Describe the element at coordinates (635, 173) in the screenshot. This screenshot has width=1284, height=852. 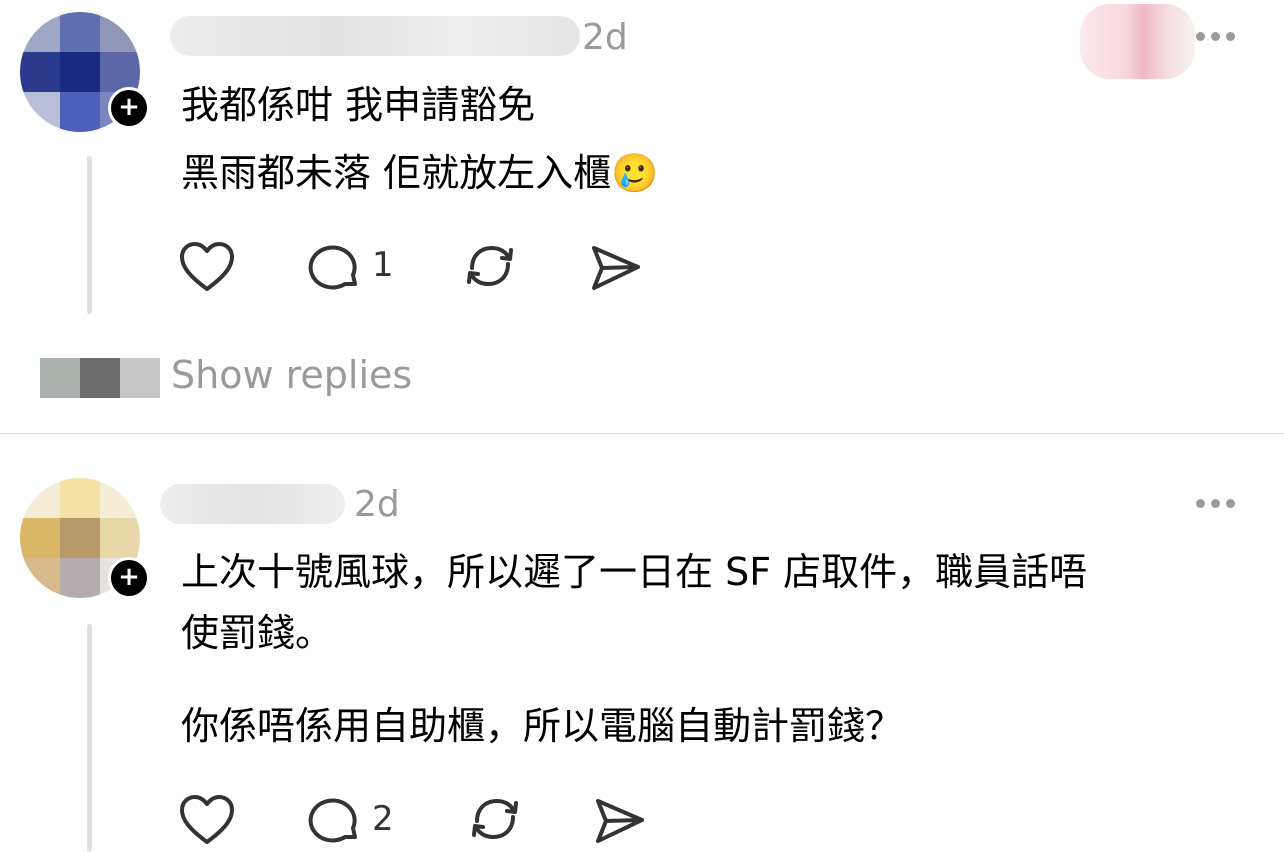
I see `smiling-tear-emoji: 🥲` at that location.